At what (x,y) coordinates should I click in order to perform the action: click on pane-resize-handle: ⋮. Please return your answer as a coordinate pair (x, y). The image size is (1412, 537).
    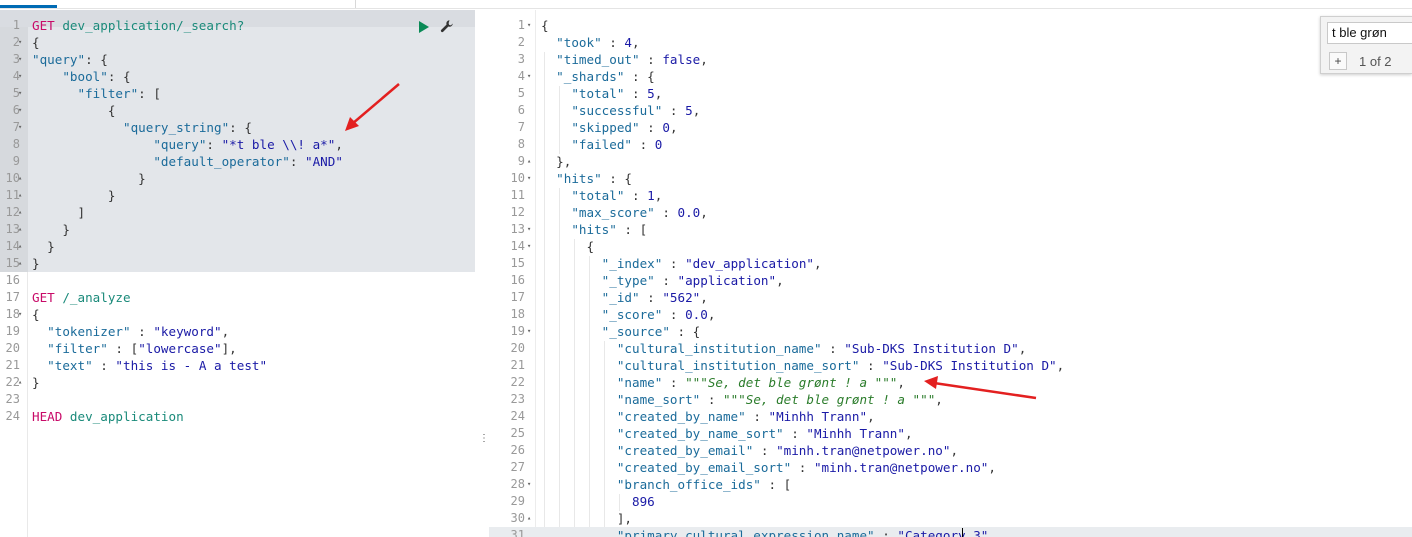
    Looking at the image, I should click on (484, 438).